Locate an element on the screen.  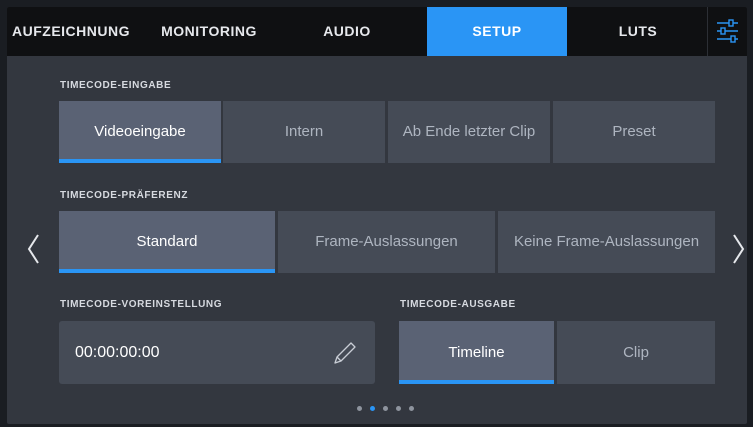
chevron-left-icon is located at coordinates (33, 249).